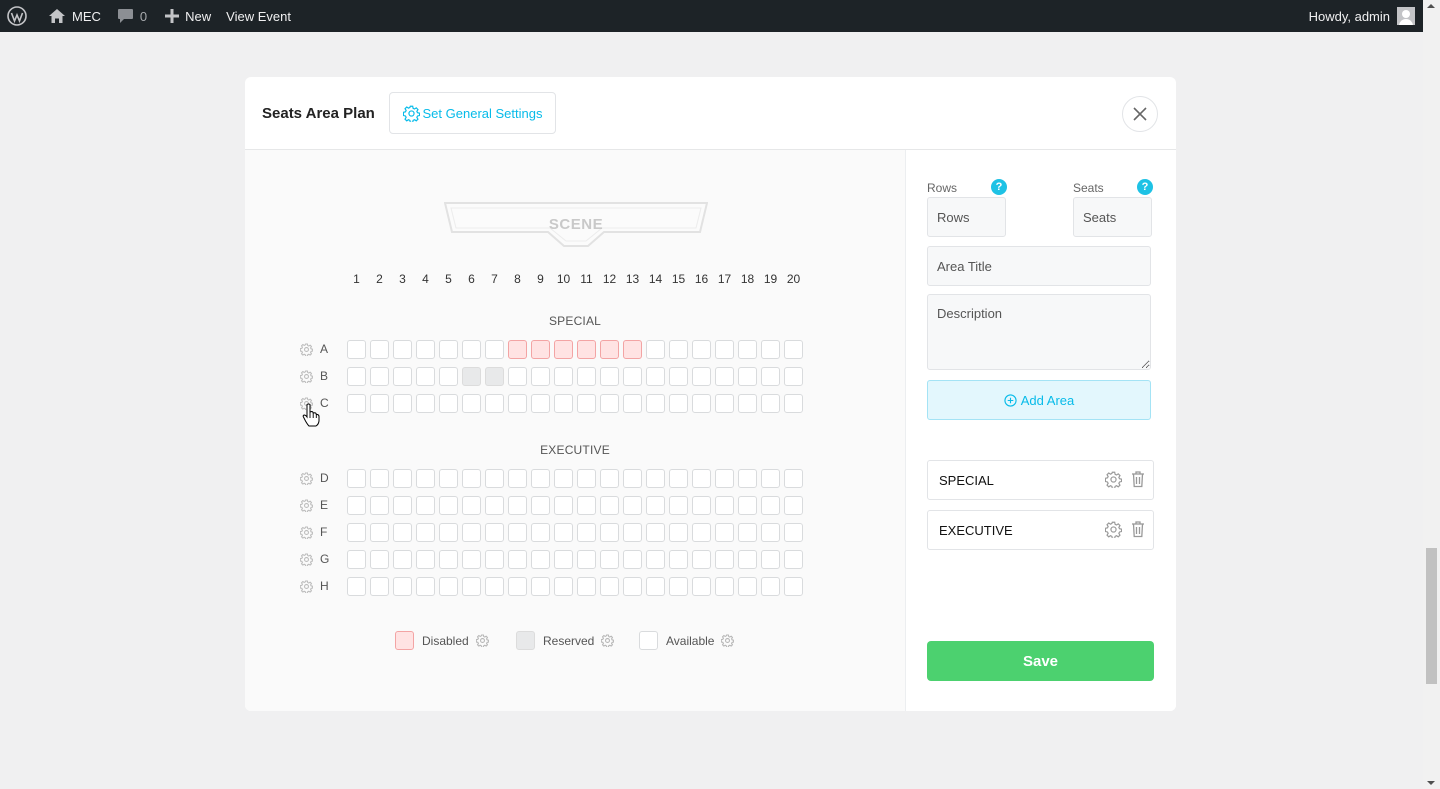 This screenshot has width=1440, height=789. What do you see at coordinates (1040, 661) in the screenshot?
I see `save-button: Save` at bounding box center [1040, 661].